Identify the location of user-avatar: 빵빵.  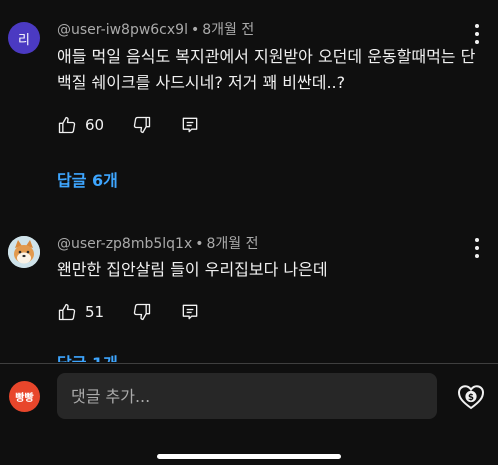
(24, 396).